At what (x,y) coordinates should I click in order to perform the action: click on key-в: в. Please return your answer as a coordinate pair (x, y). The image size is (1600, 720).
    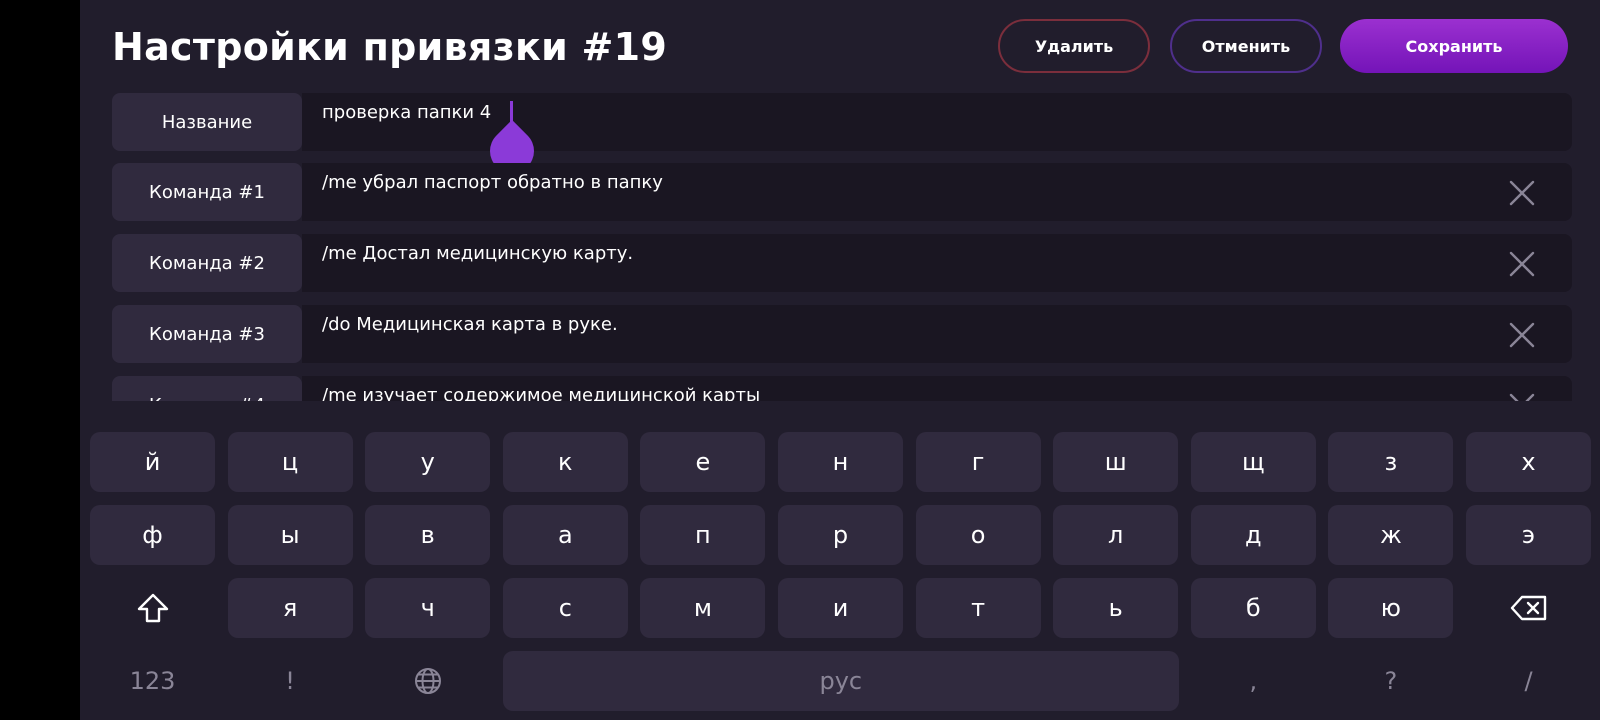
    Looking at the image, I should click on (428, 535).